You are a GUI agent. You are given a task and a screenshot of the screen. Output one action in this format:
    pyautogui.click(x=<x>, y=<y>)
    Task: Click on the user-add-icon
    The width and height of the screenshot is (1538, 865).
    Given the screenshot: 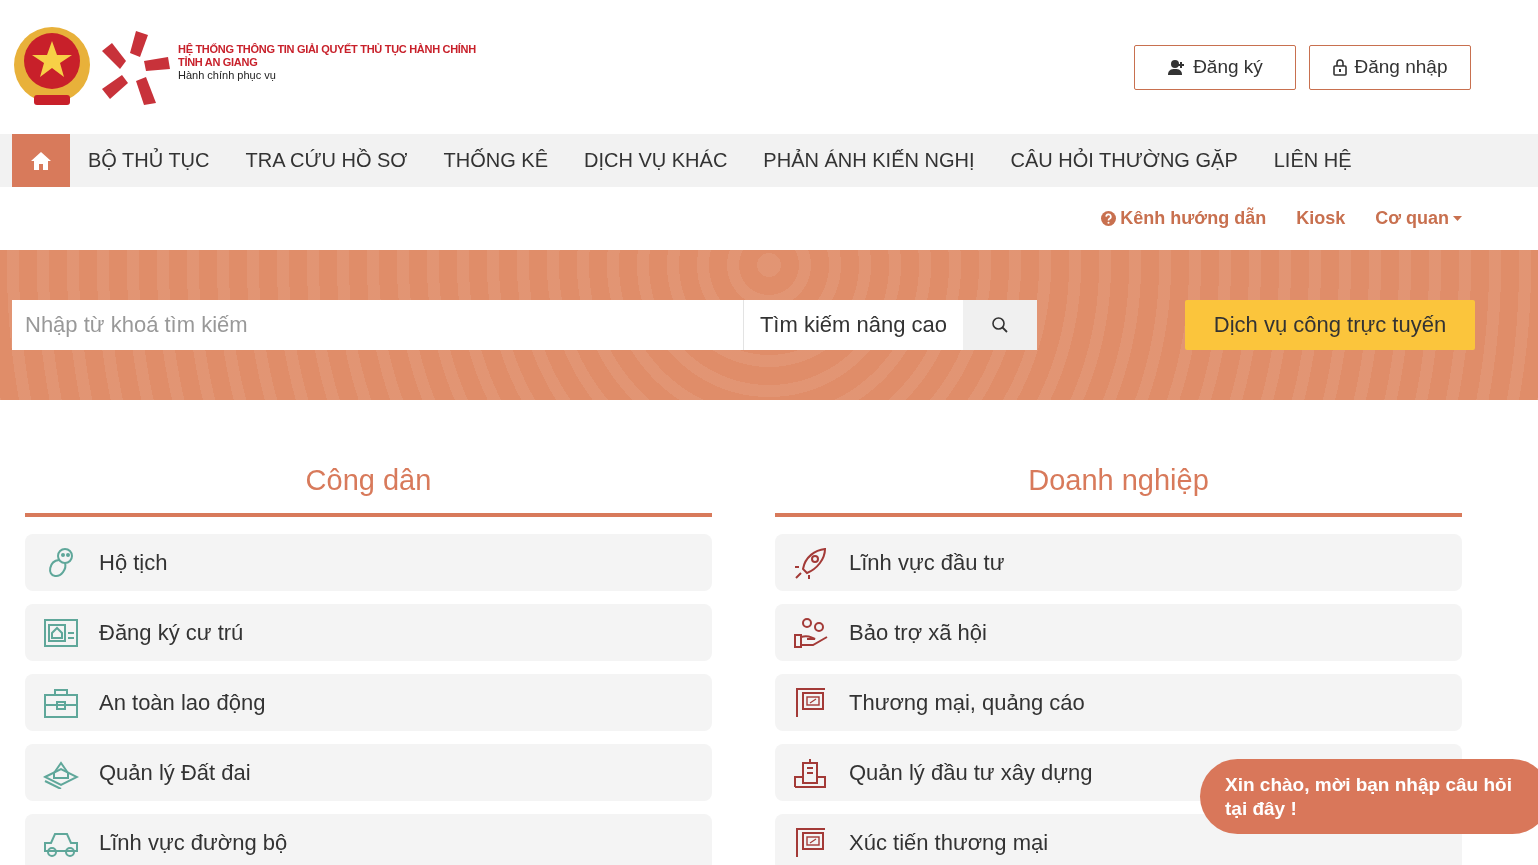 What is the action you would take?
    pyautogui.click(x=1176, y=67)
    